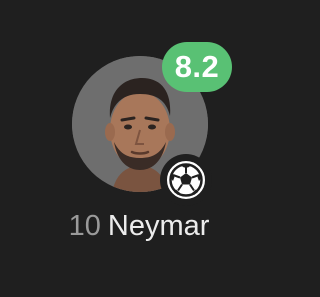 The width and height of the screenshot is (320, 297). I want to click on goal-event-badge, so click(186, 180).